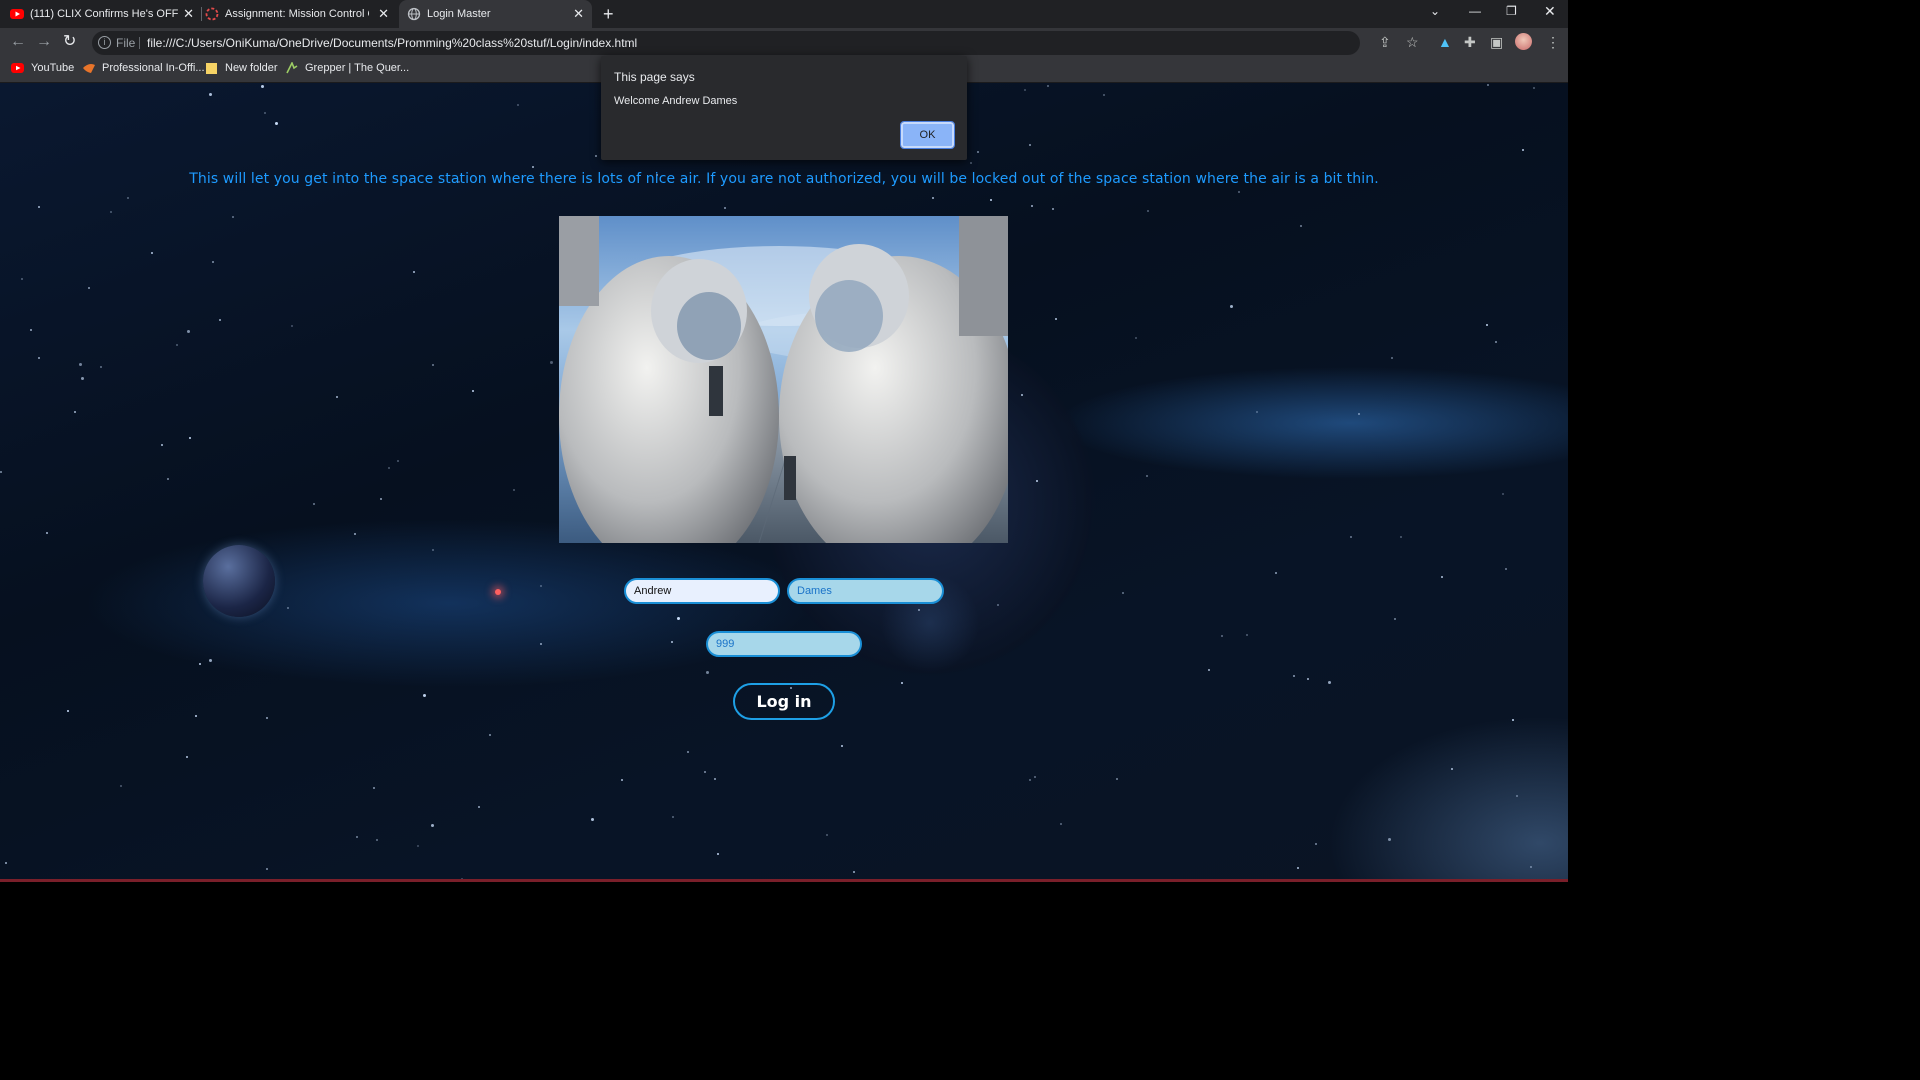  Describe the element at coordinates (292, 68) in the screenshot. I see `grepper-icon` at that location.